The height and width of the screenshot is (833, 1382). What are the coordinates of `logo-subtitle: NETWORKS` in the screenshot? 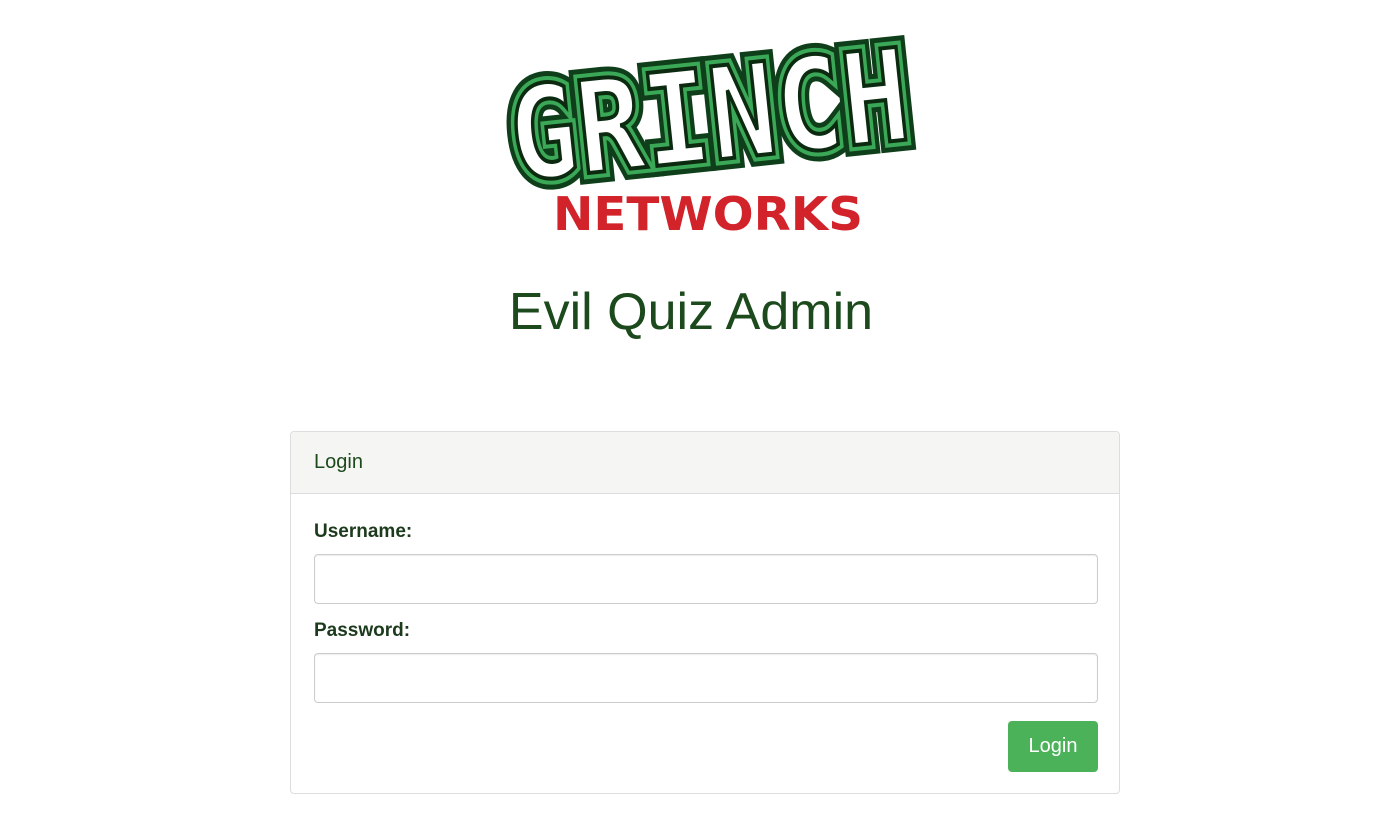 It's located at (708, 211).